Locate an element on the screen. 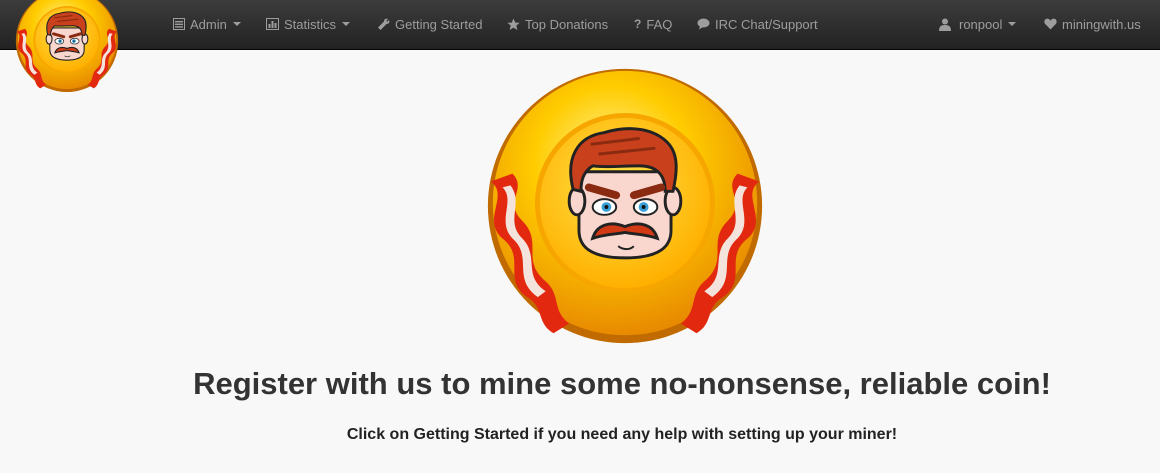 Image resolution: width=1160 pixels, height=473 pixels. nav-site-link: miningwith.us is located at coordinates (1092, 24).